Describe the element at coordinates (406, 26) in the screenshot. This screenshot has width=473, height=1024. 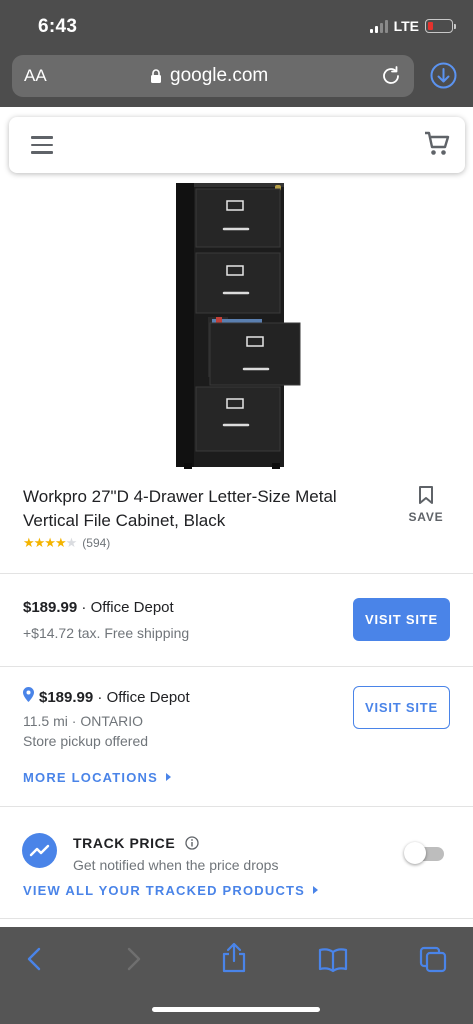
I see `network-label: LTE` at that location.